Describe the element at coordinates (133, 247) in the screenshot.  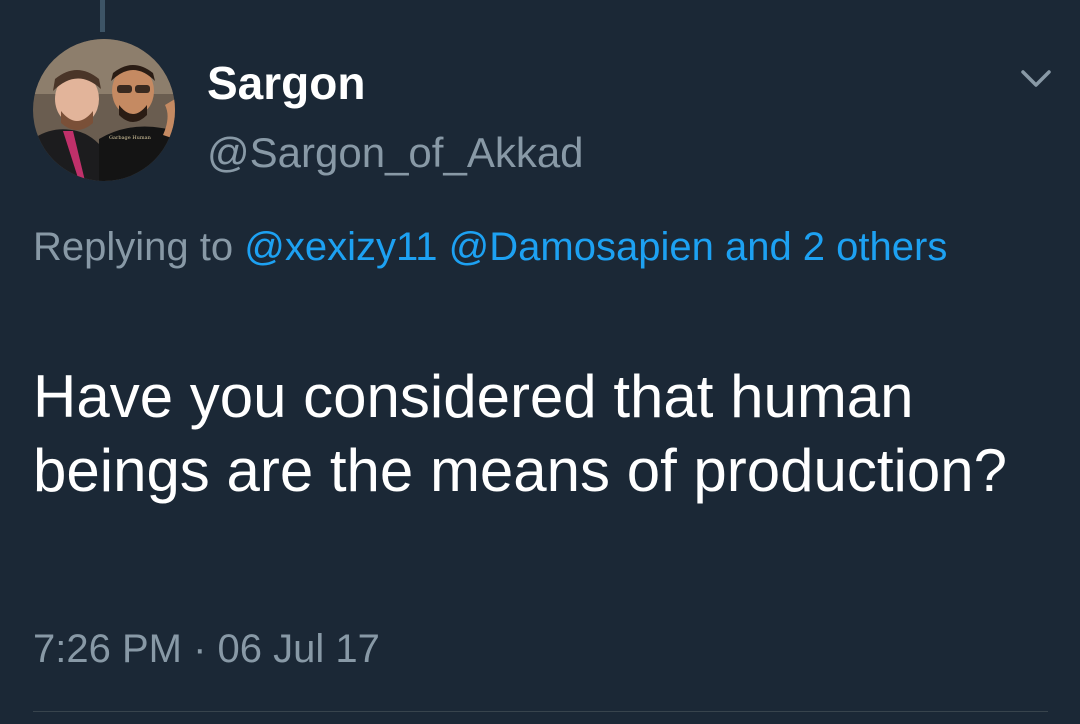
I see `replying-to-label: Replying to` at that location.